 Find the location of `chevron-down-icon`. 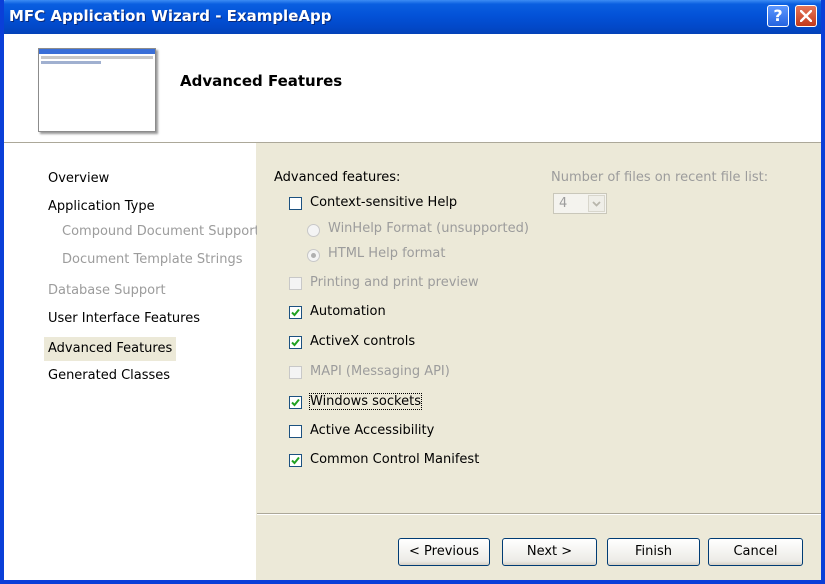

chevron-down-icon is located at coordinates (596, 204).